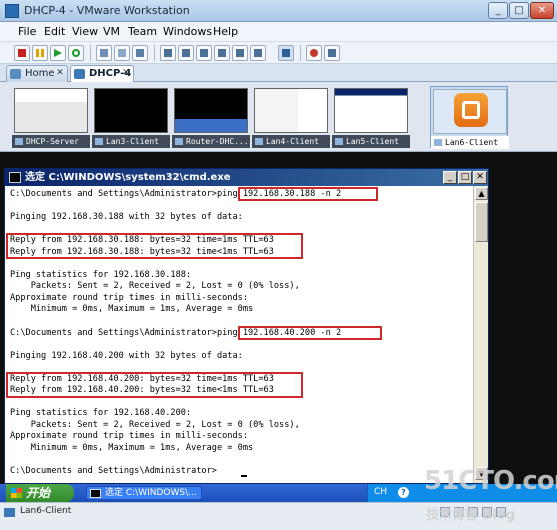  I want to click on vm-thumbnail: Lan5-Client, so click(371, 117).